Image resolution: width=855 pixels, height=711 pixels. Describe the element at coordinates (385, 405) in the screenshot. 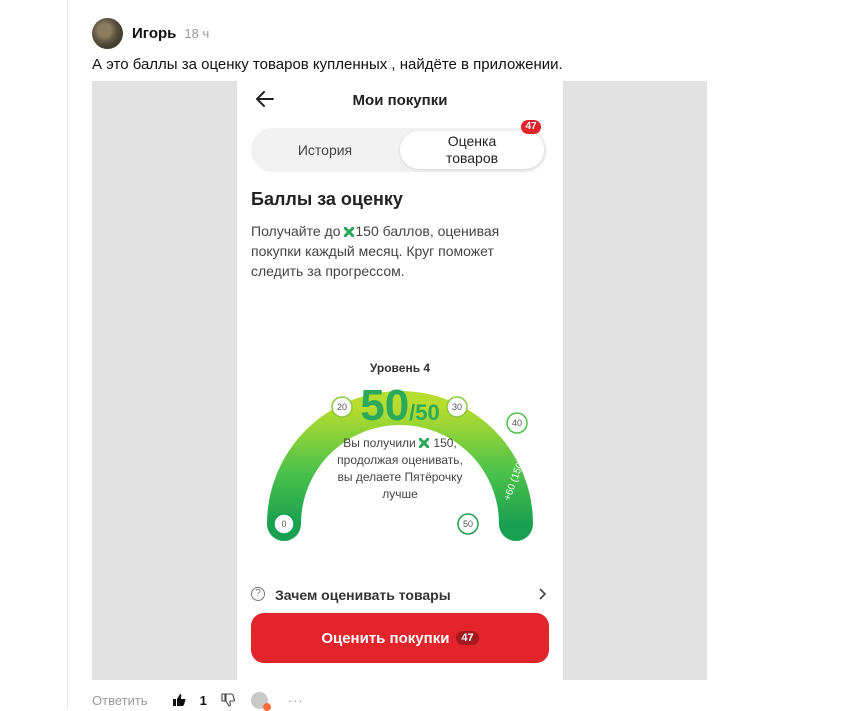

I see `score-value: 50` at that location.